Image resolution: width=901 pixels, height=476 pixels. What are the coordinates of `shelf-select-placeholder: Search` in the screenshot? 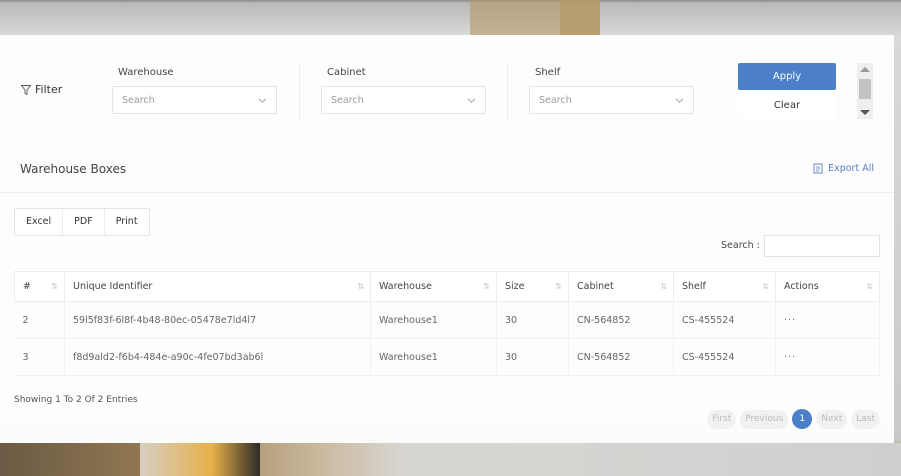 It's located at (555, 100).